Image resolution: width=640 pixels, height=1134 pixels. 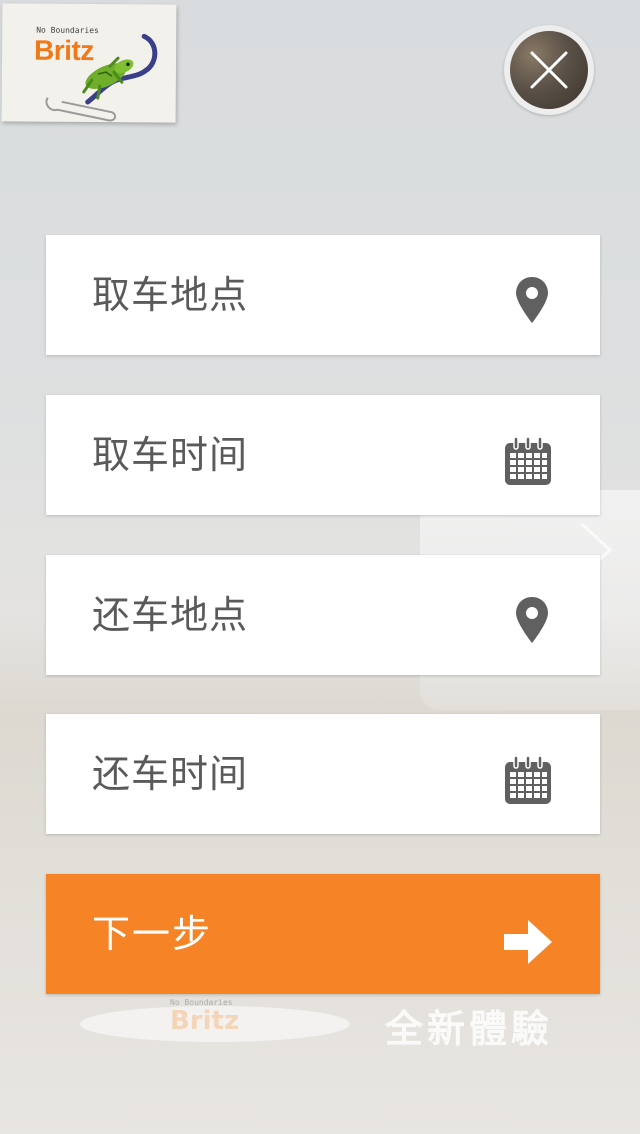 I want to click on close-button-avatar, so click(x=549, y=70).